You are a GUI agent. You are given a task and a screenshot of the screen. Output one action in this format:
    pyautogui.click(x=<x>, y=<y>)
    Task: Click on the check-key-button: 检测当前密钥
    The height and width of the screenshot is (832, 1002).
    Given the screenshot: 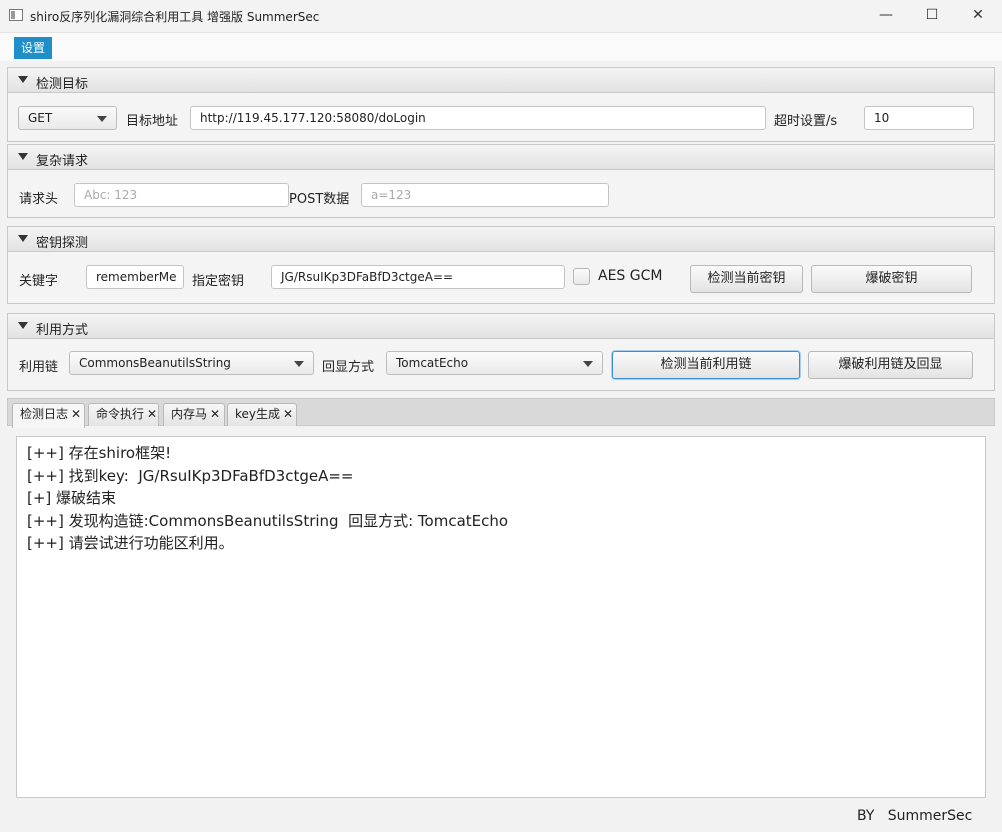 What is the action you would take?
    pyautogui.click(x=746, y=279)
    